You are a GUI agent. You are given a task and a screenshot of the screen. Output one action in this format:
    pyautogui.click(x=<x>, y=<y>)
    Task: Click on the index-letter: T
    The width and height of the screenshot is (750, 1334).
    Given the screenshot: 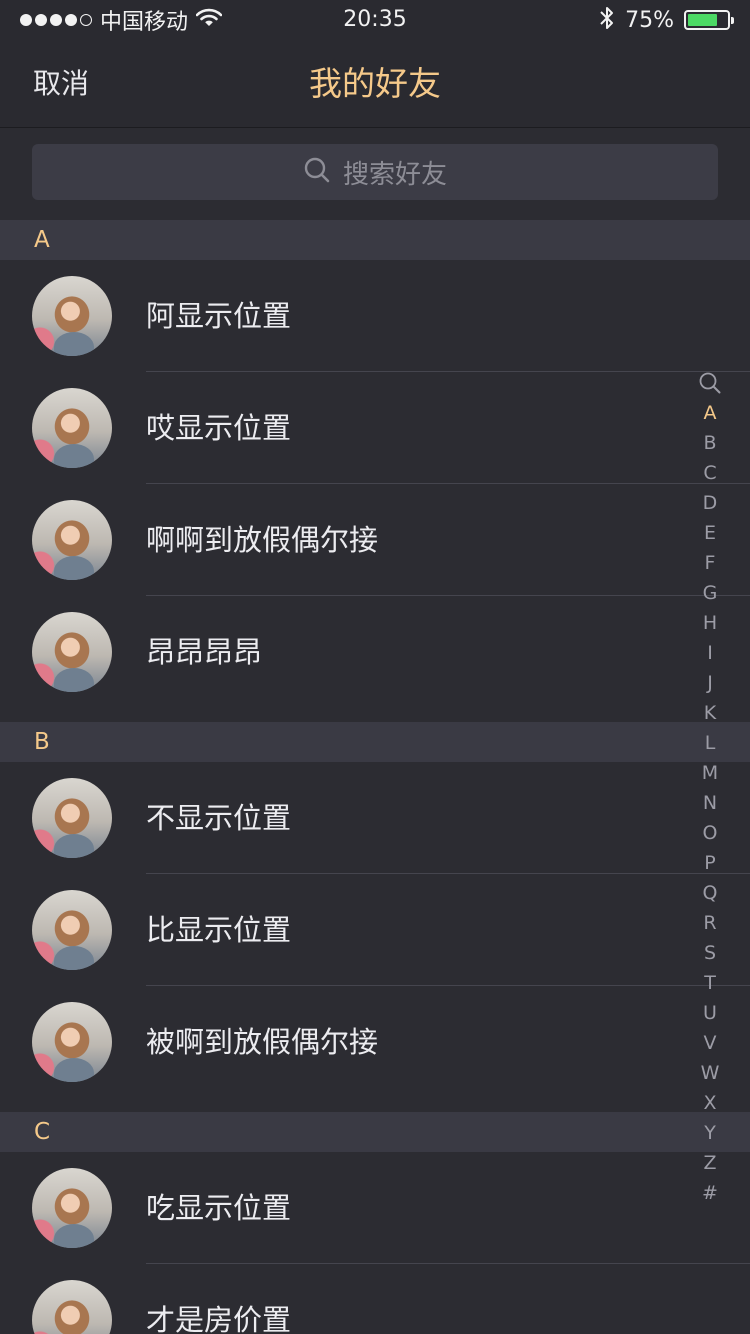 What is the action you would take?
    pyautogui.click(x=710, y=983)
    